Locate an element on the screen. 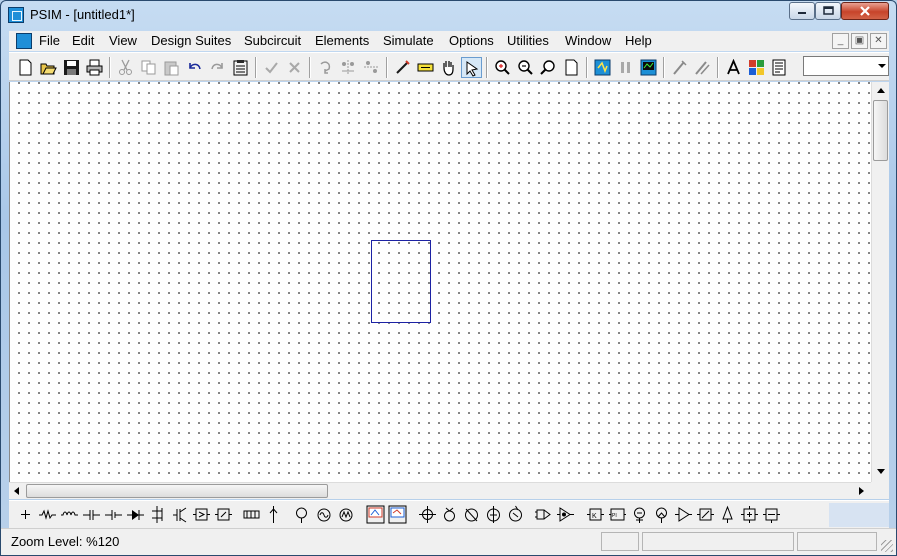  voltage-source-button is located at coordinates (301, 514).